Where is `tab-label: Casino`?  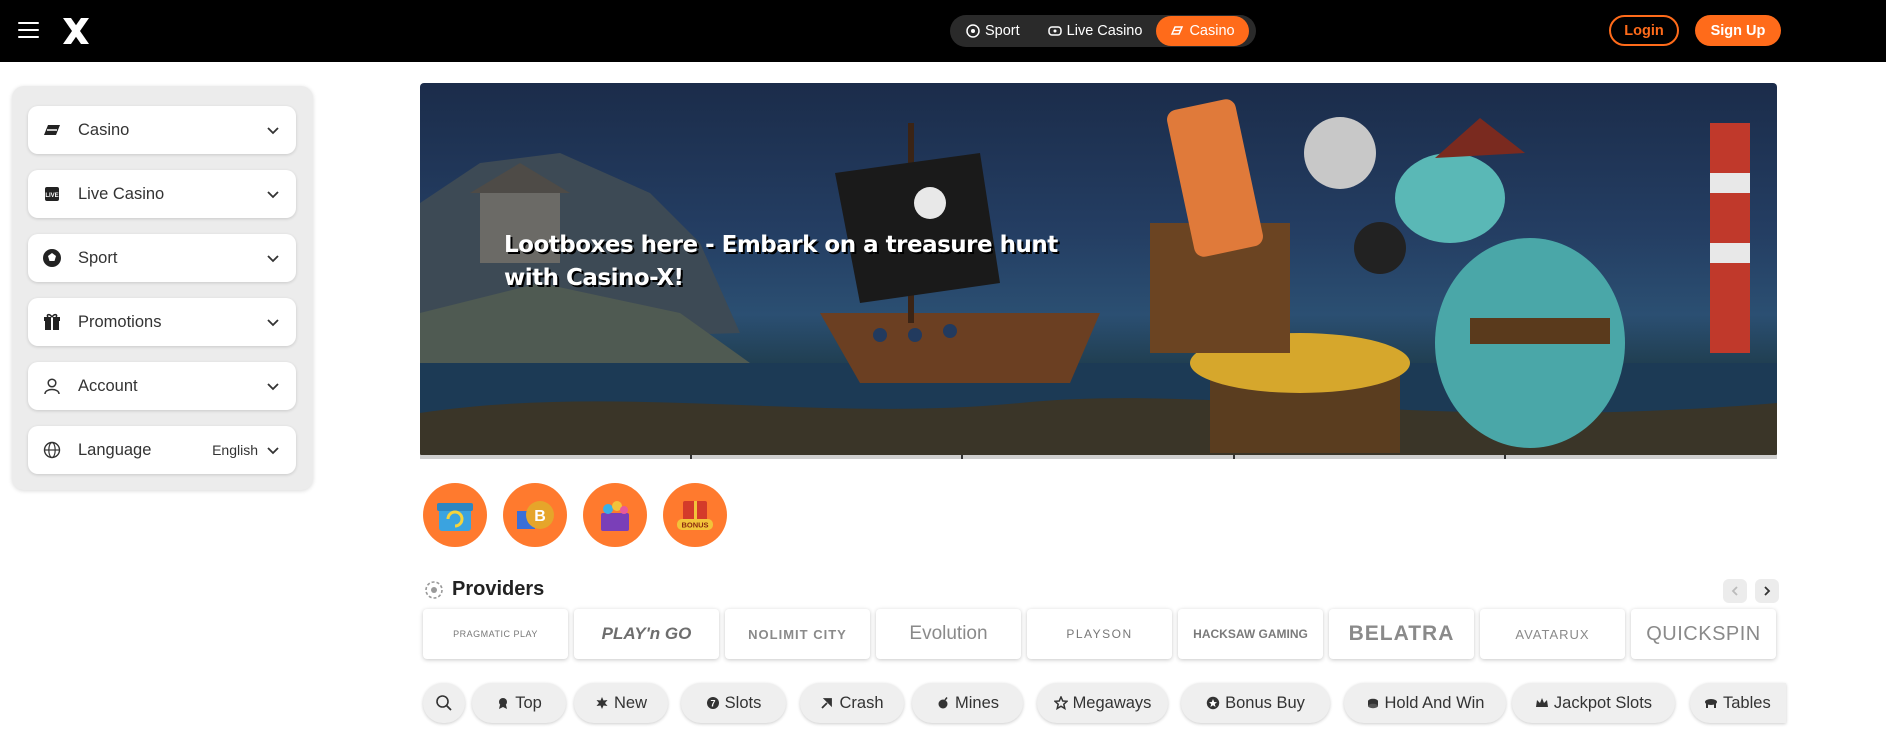
tab-label: Casino is located at coordinates (1212, 31).